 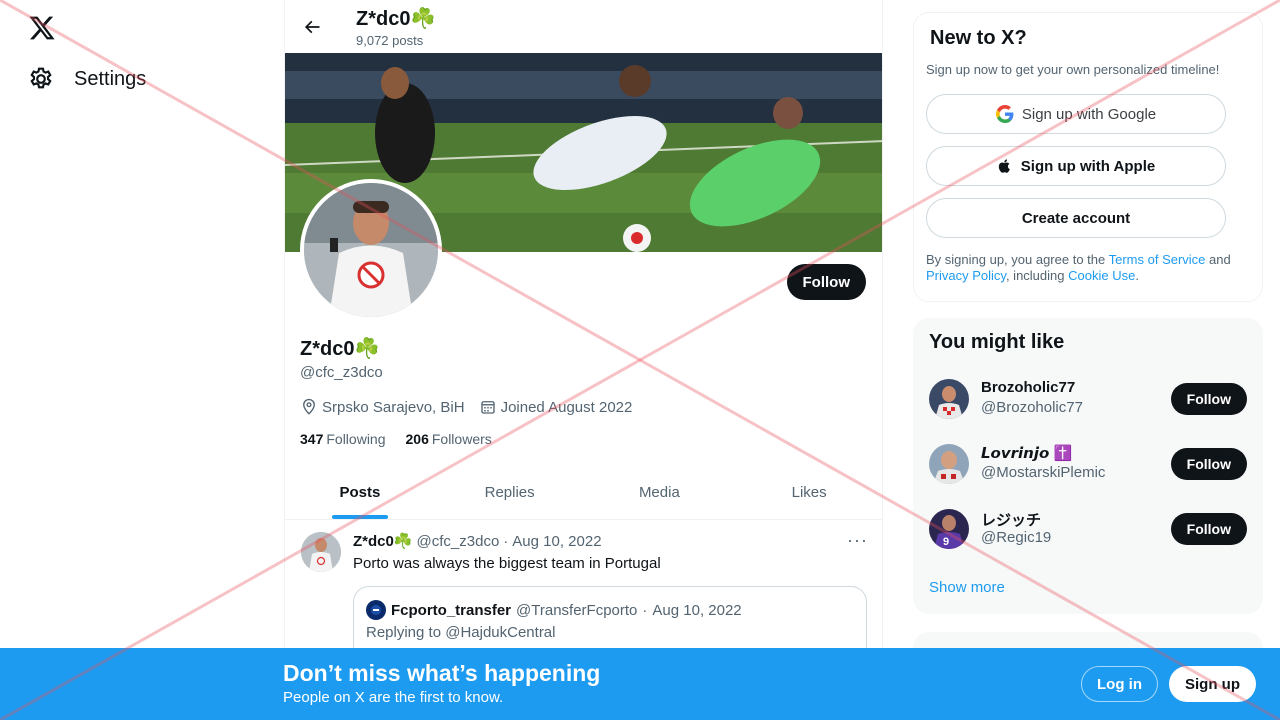 I want to click on fc-porto-crest-icon, so click(x=376, y=610).